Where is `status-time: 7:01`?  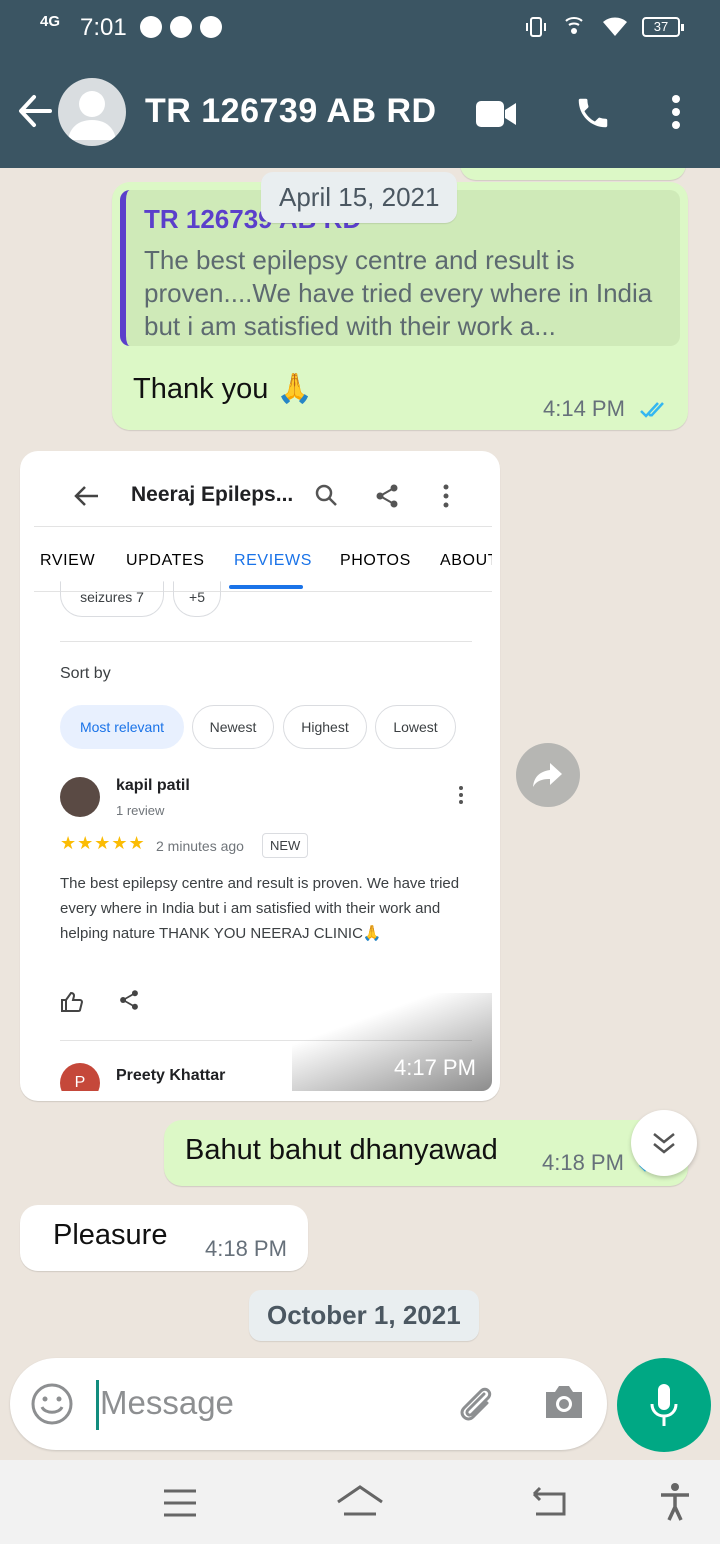
status-time: 7:01 is located at coordinates (103, 27).